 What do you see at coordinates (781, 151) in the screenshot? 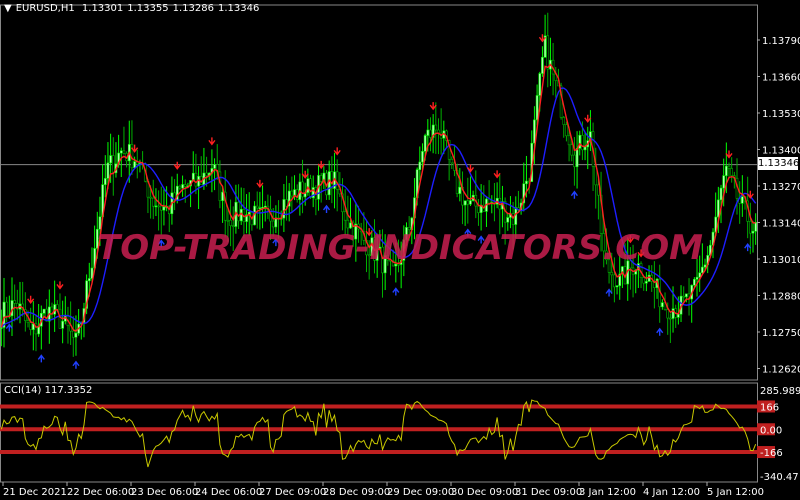
I see `price-tick-label: 1.13400` at bounding box center [781, 151].